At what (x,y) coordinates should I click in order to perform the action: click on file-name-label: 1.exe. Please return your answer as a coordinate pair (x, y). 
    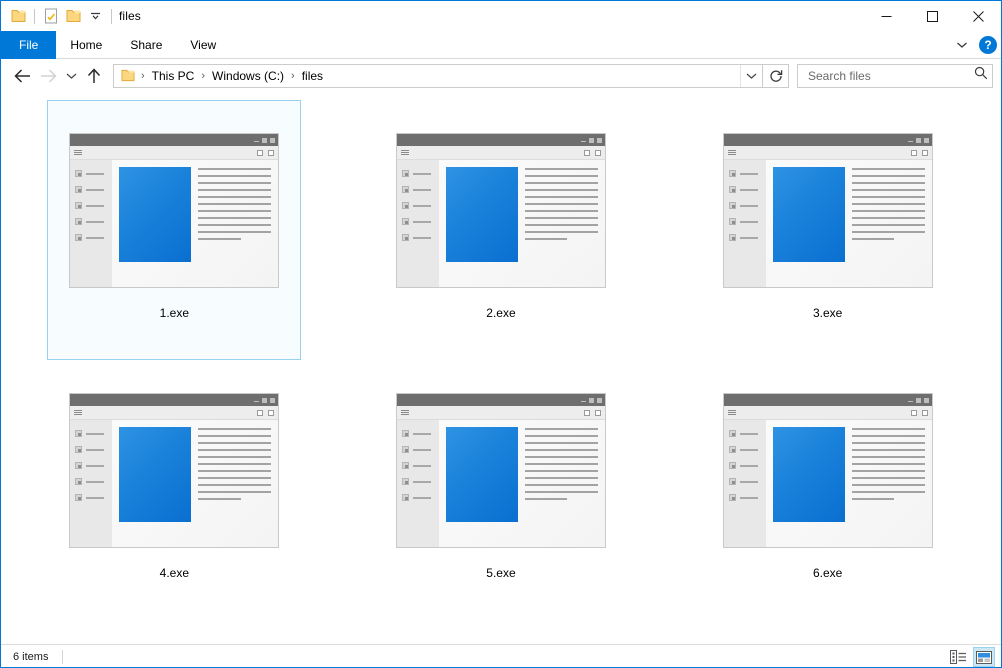
    Looking at the image, I should click on (174, 313).